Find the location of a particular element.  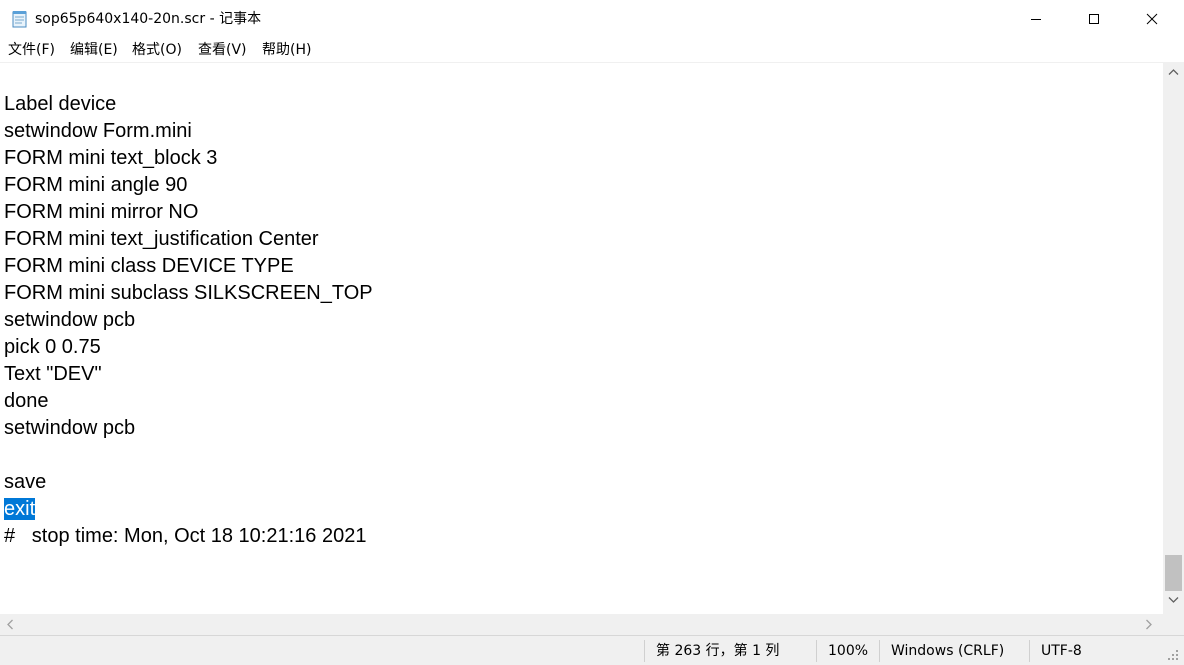

text-line-selected: exit is located at coordinates (188, 509).